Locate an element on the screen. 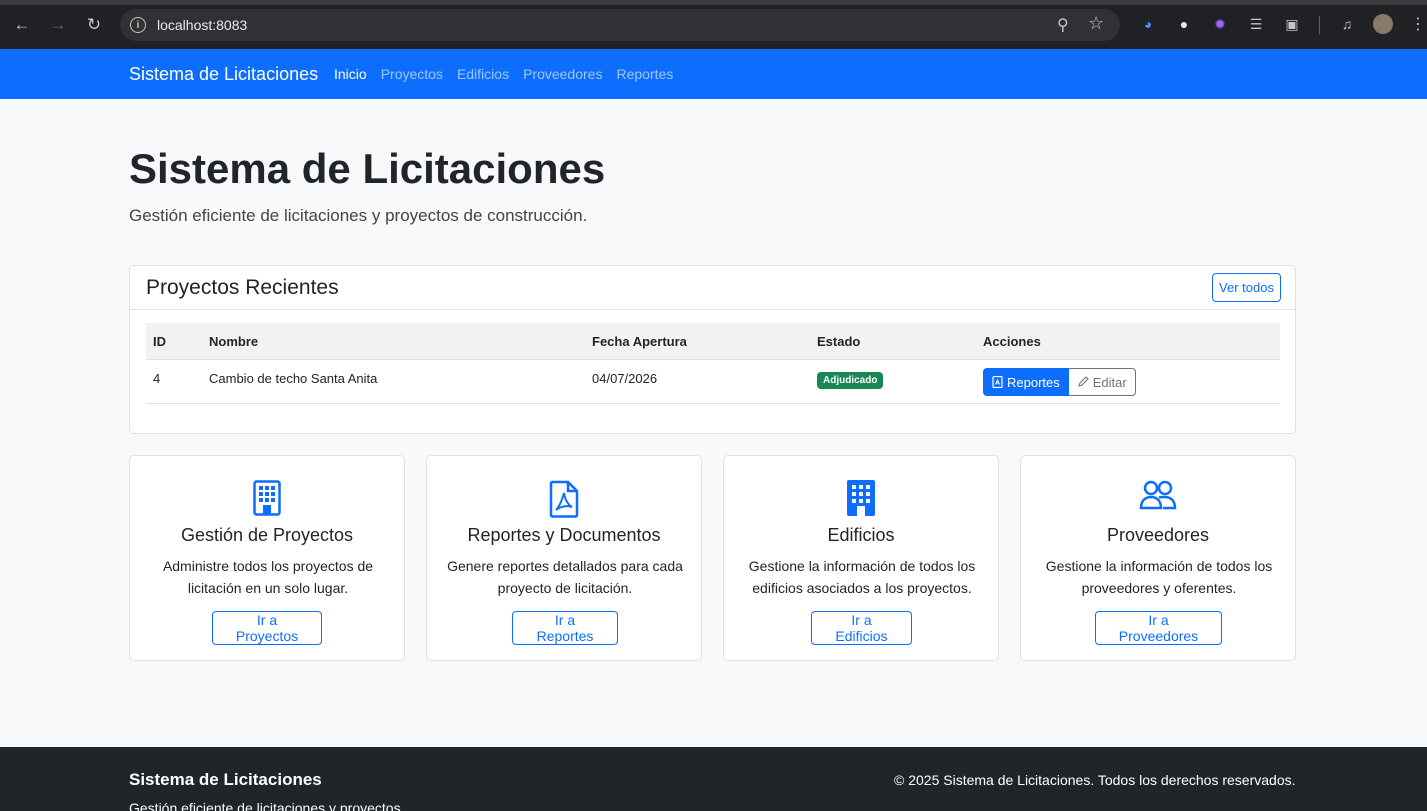 Image resolution: width=1427 pixels, height=811 pixels. address-url: localhost:8083 is located at coordinates (202, 25).